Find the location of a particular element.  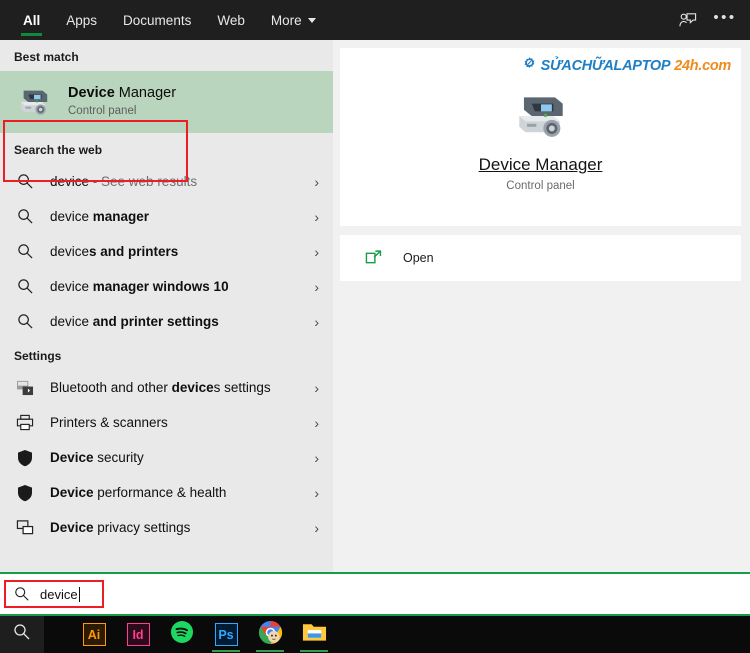

taskbar-item-spotify is located at coordinates (182, 634).